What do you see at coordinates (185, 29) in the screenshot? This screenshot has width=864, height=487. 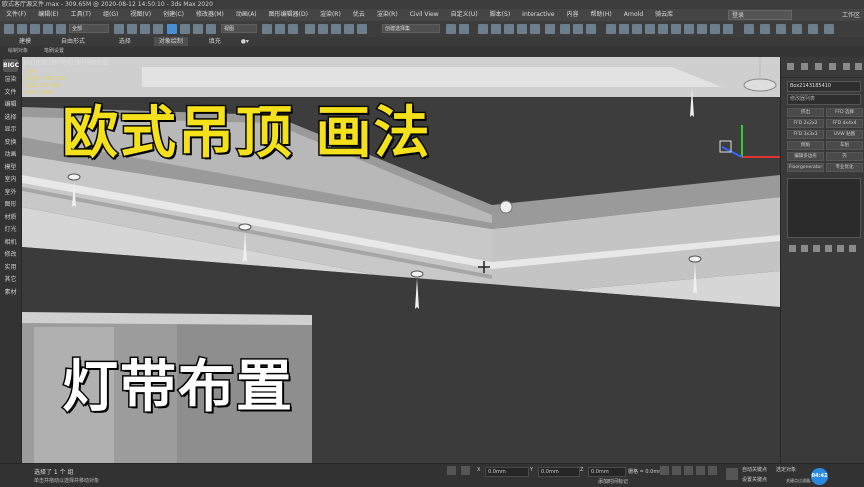 I see `rotate-icon` at bounding box center [185, 29].